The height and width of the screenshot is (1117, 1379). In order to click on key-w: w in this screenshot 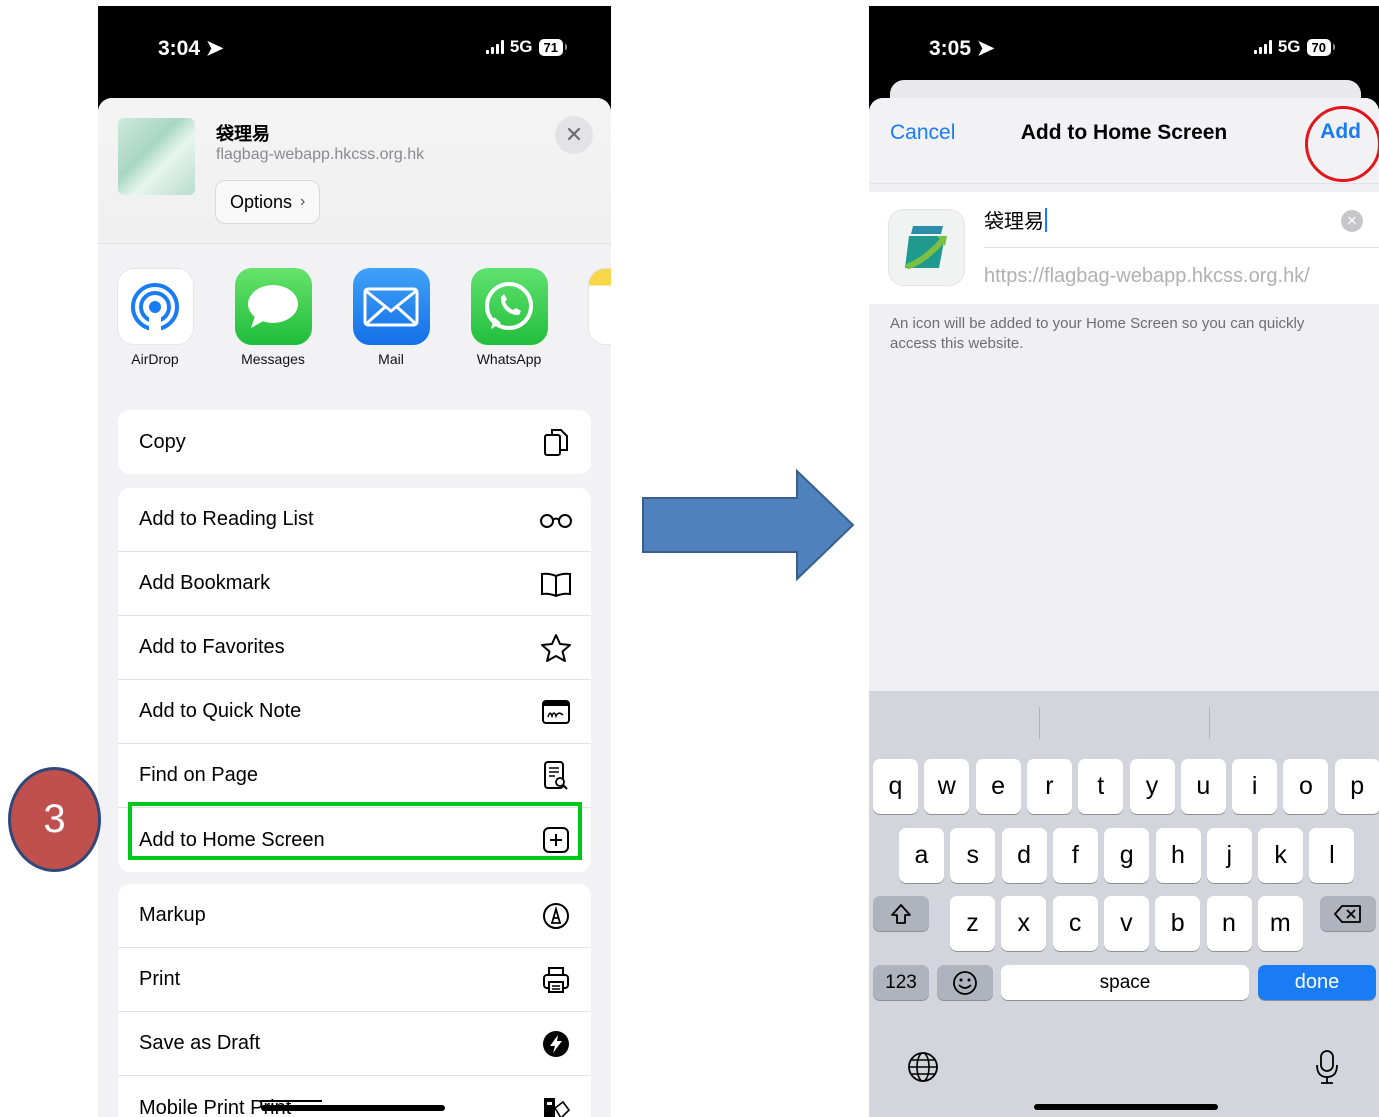, I will do `click(947, 786)`.